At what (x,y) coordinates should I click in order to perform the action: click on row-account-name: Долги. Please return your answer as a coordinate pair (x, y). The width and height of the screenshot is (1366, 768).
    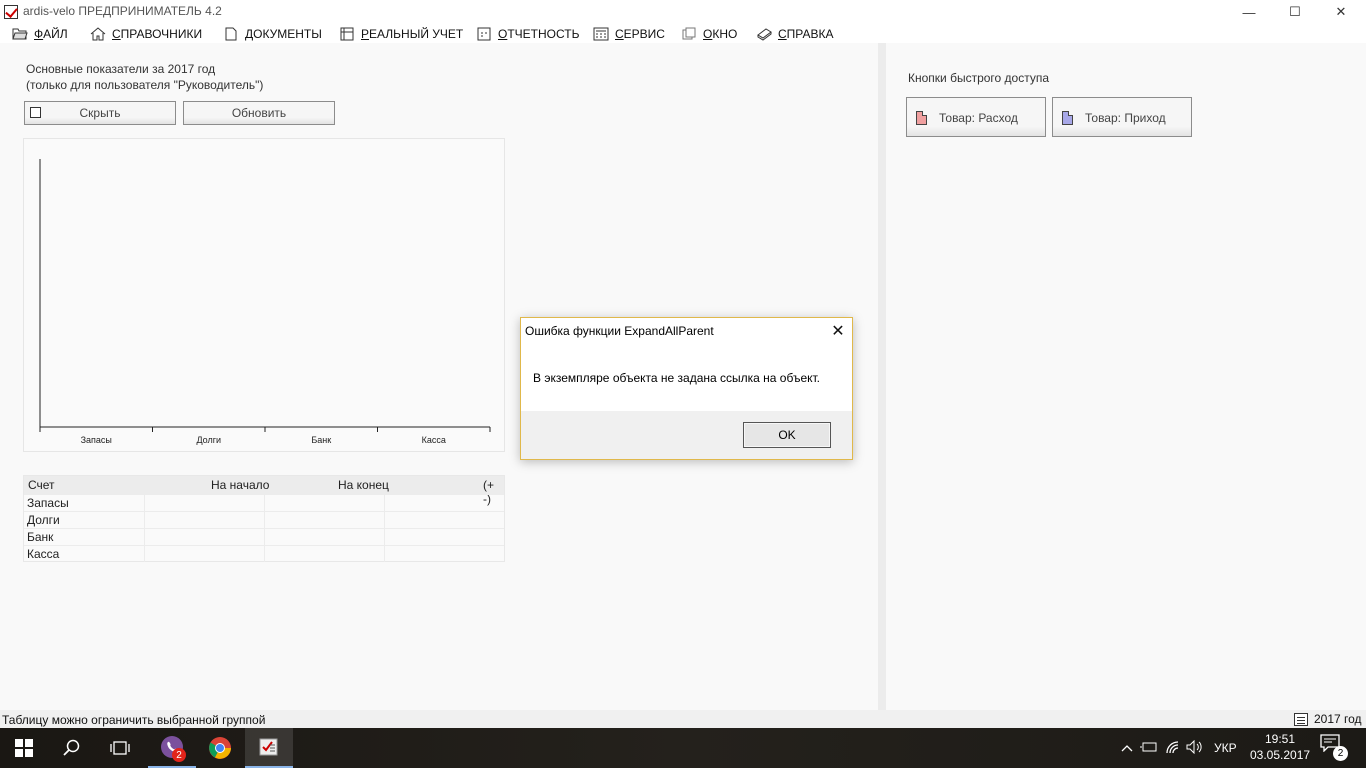
    Looking at the image, I should click on (43, 520).